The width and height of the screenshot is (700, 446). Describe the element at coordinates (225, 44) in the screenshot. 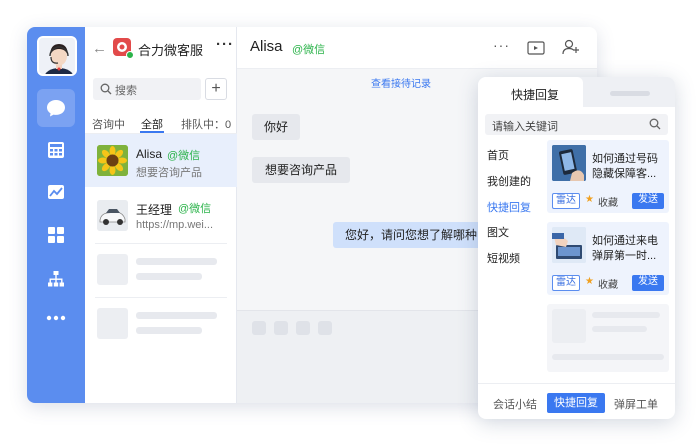

I see `more-menu-icon: ···` at that location.